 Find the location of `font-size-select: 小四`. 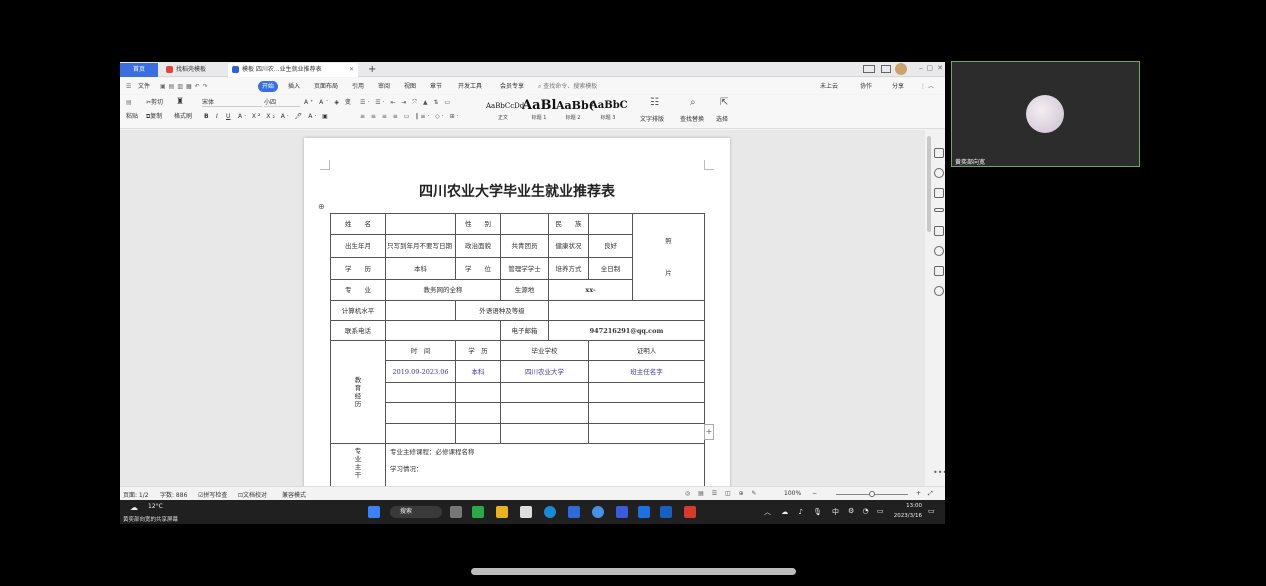

font-size-select: 小四 is located at coordinates (282, 102).